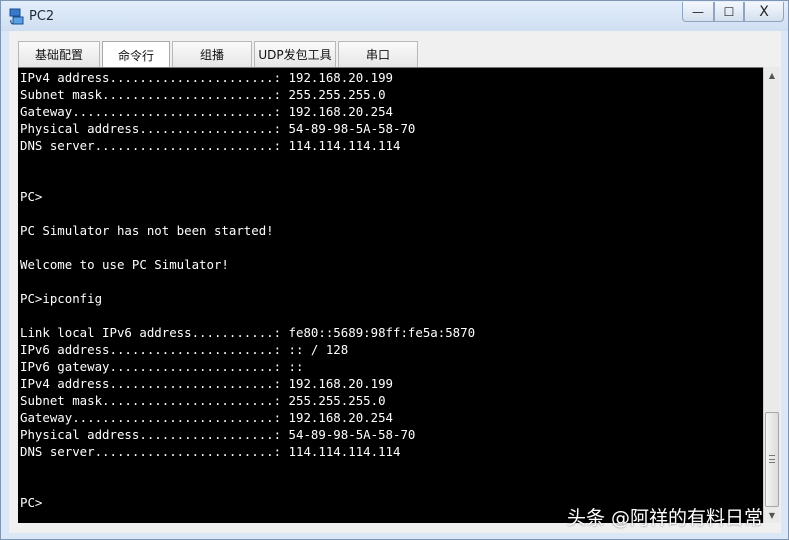 The image size is (789, 540). Describe the element at coordinates (16, 16) in the screenshot. I see `pc-app-icon` at that location.